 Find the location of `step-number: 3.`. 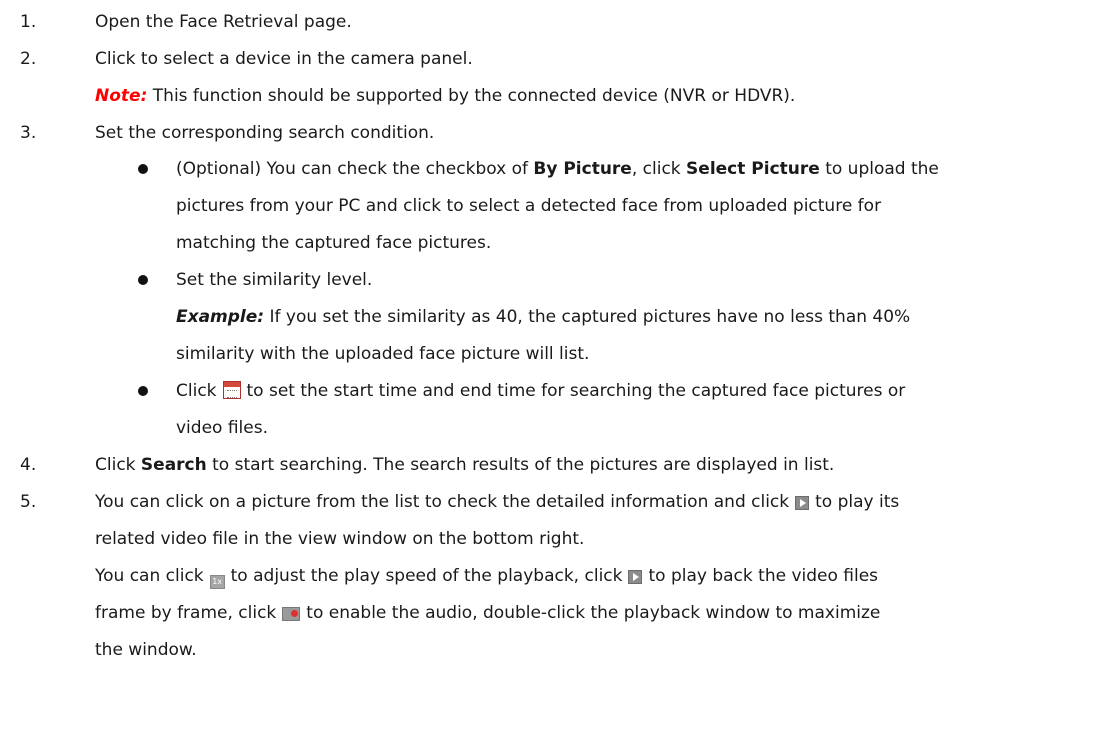

step-number: 3. is located at coordinates (28, 133).